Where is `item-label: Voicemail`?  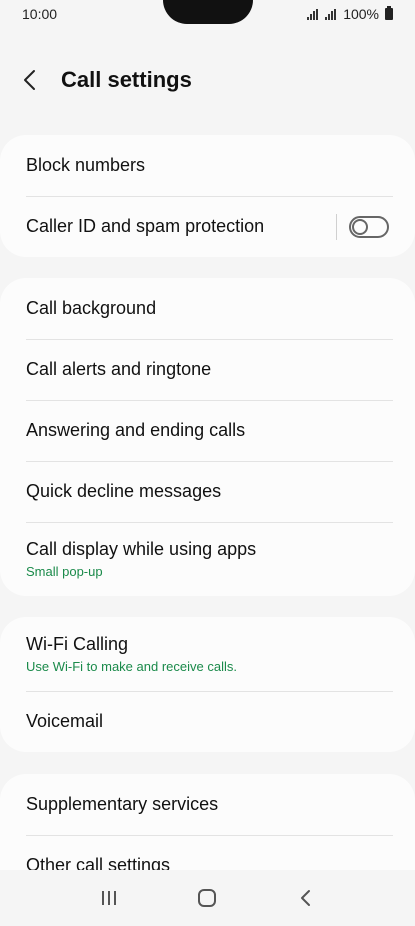
item-label: Voicemail is located at coordinates (65, 721).